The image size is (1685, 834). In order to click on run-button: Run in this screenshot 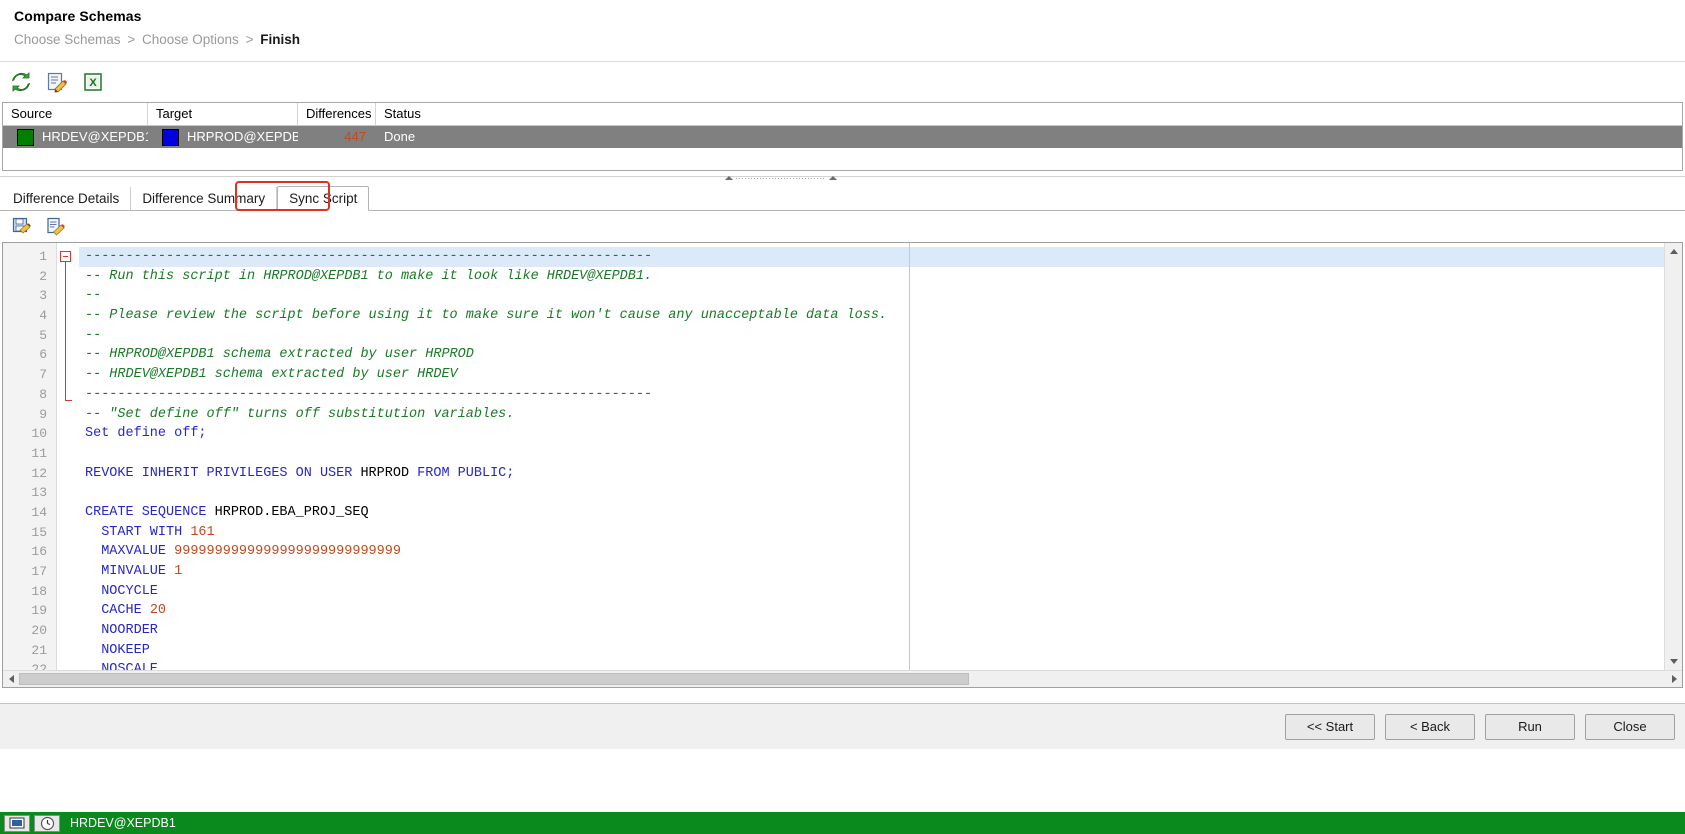, I will do `click(1530, 726)`.